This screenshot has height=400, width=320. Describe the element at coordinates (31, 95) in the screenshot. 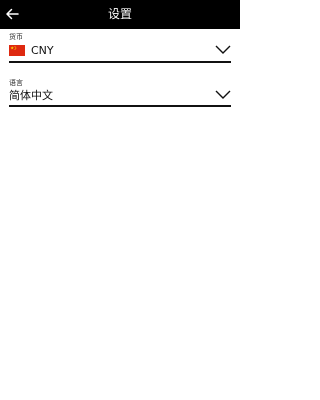

I see `language-value: 简体中文` at that location.